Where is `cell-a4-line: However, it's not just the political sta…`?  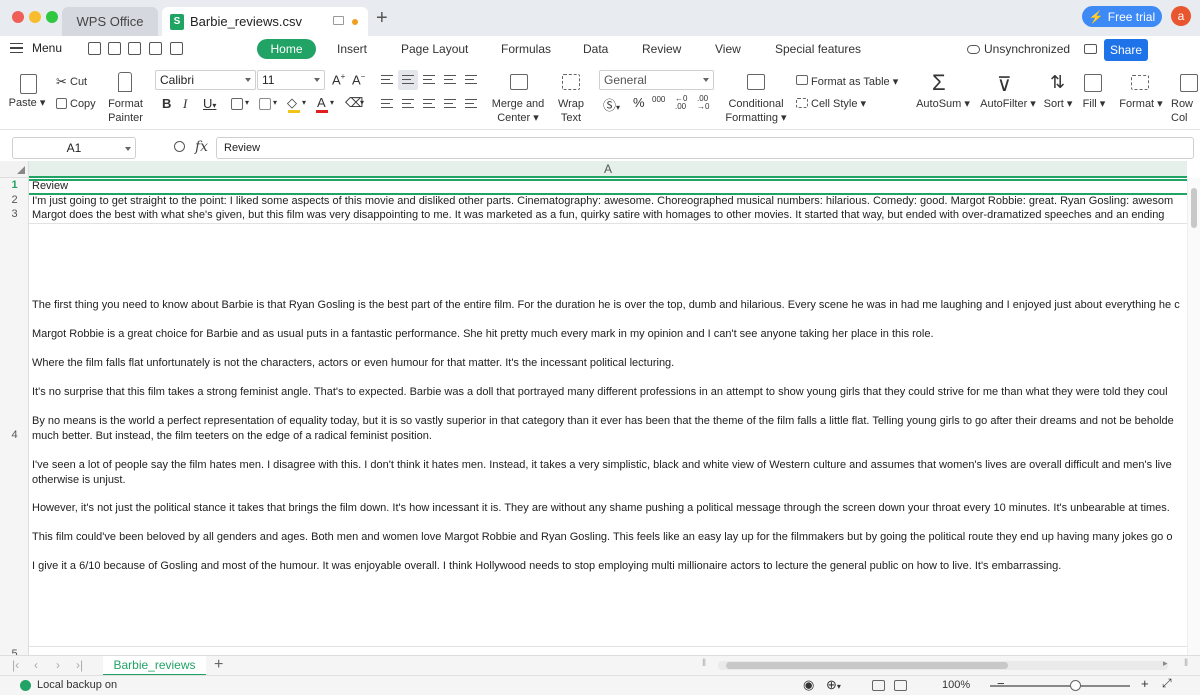 cell-a4-line: However, it's not just the political sta… is located at coordinates (601, 508).